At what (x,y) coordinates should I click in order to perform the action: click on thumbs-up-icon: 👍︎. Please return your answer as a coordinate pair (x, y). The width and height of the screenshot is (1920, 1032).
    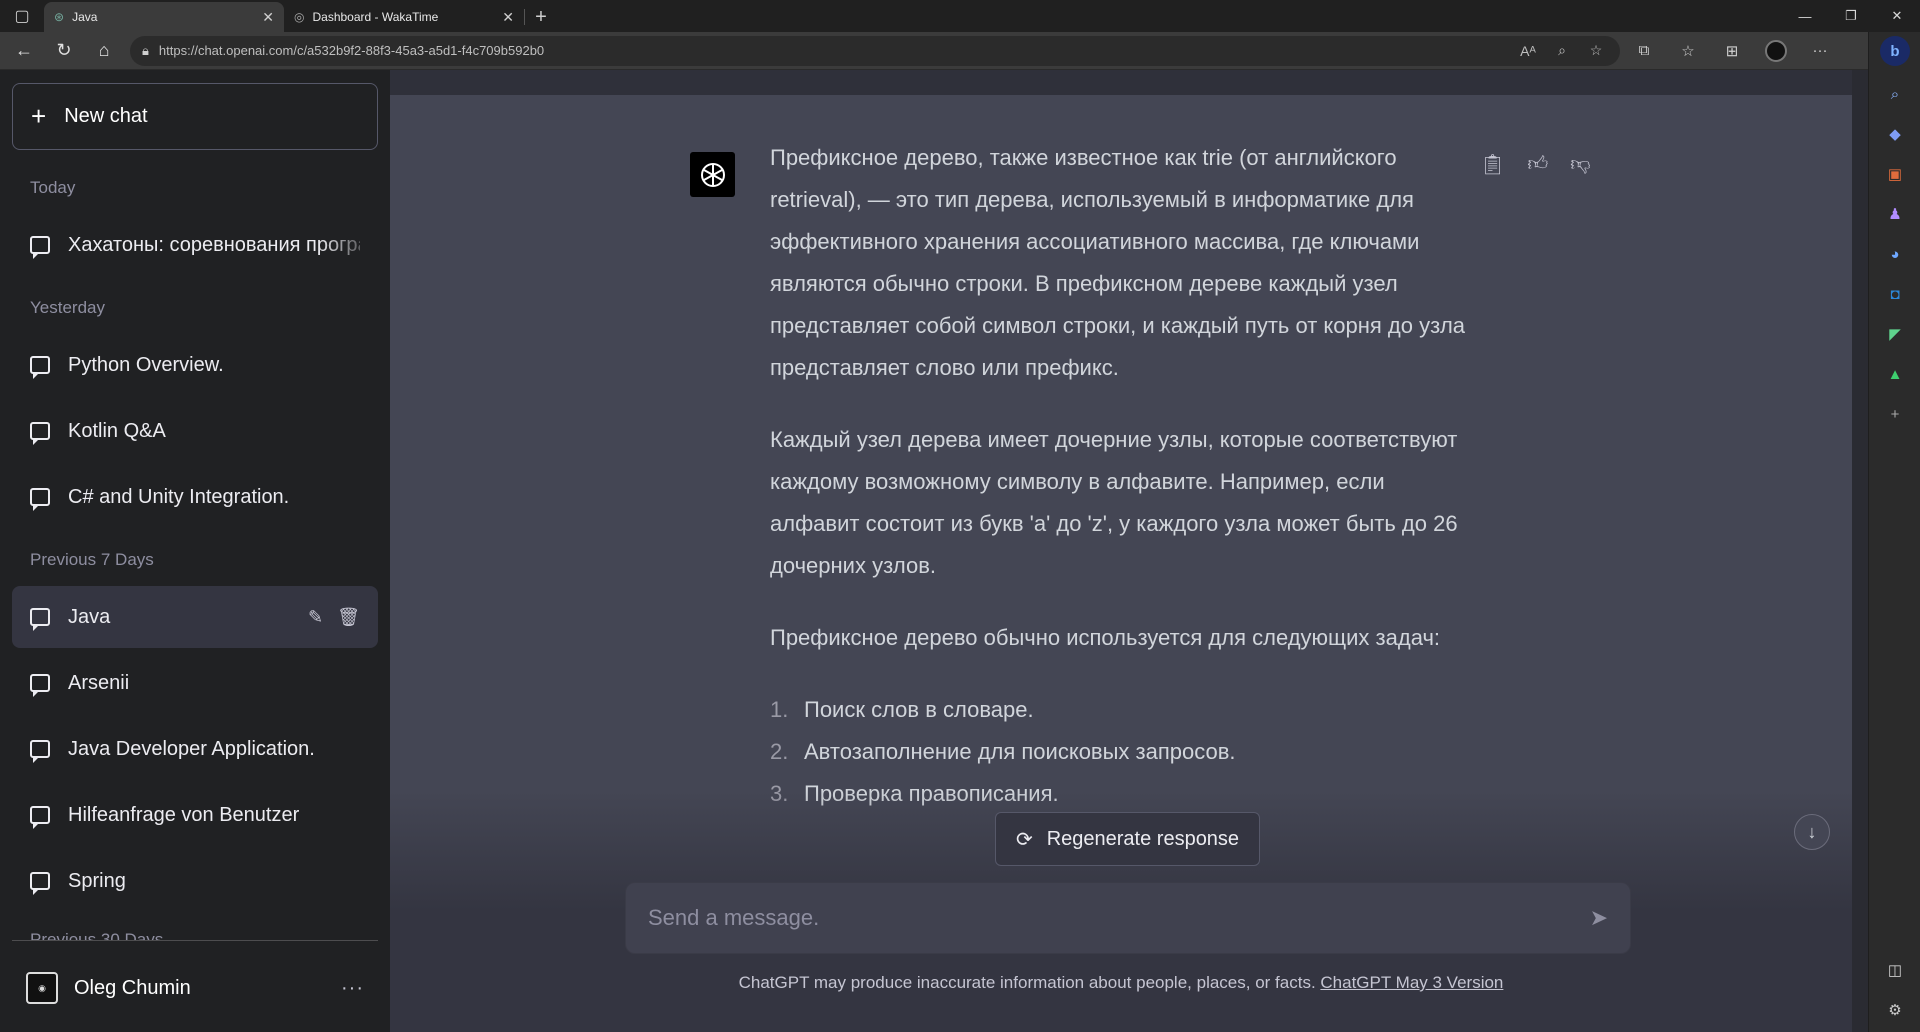
    Looking at the image, I should click on (1537, 164).